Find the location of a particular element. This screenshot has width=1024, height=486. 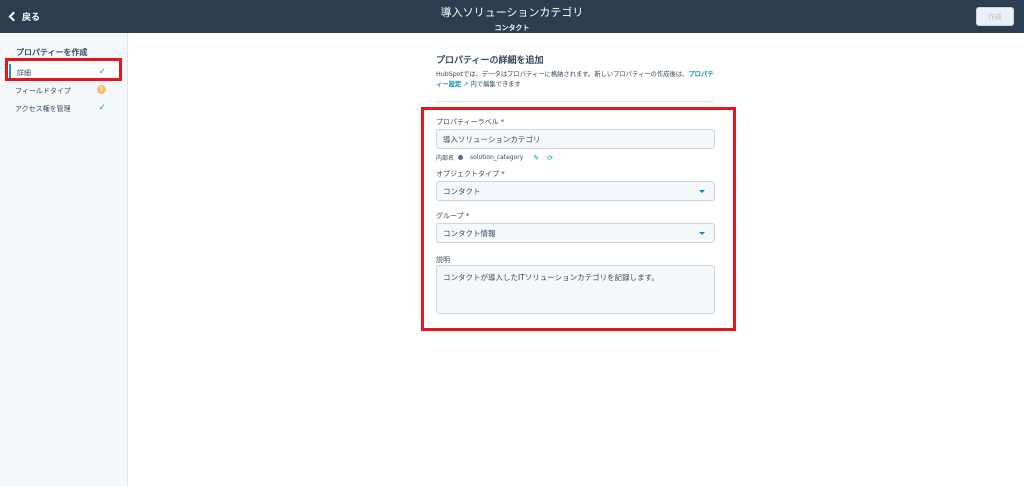

page-title-area: 導入ソリューションカテゴリ コンタクト is located at coordinates (512, 18).